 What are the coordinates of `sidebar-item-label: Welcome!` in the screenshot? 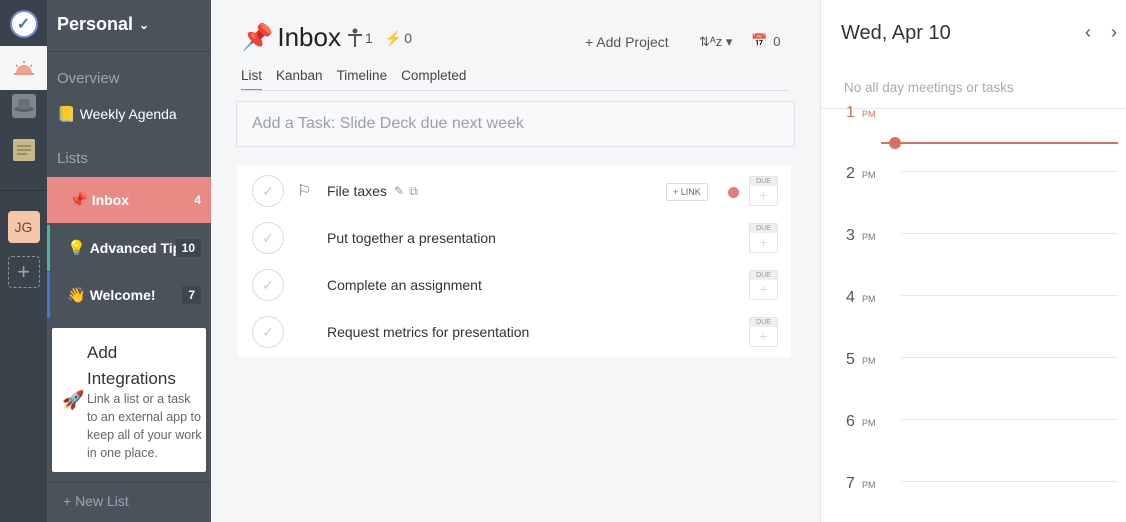 It's located at (122, 295).